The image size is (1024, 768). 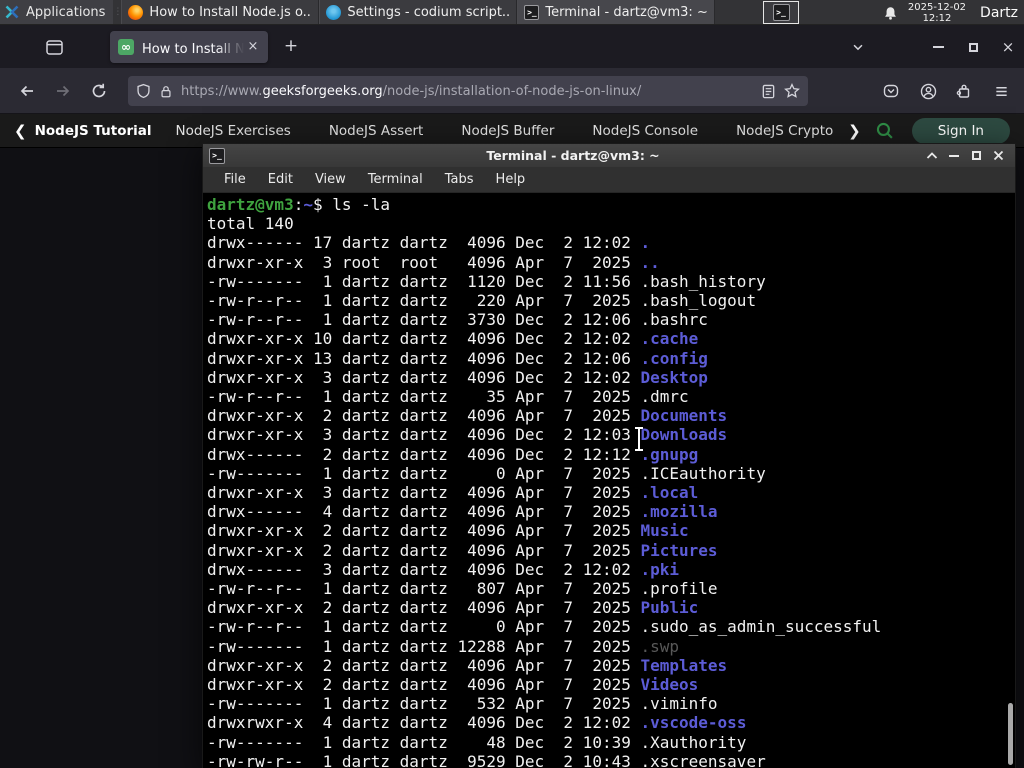 I want to click on taskbar-button-terminal: >_ Terminal - dartz@vm3: ~, so click(x=616, y=12).